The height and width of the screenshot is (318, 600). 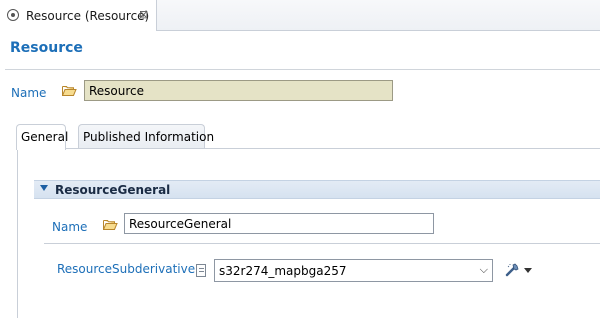 I want to click on document-icon, so click(x=201, y=270).